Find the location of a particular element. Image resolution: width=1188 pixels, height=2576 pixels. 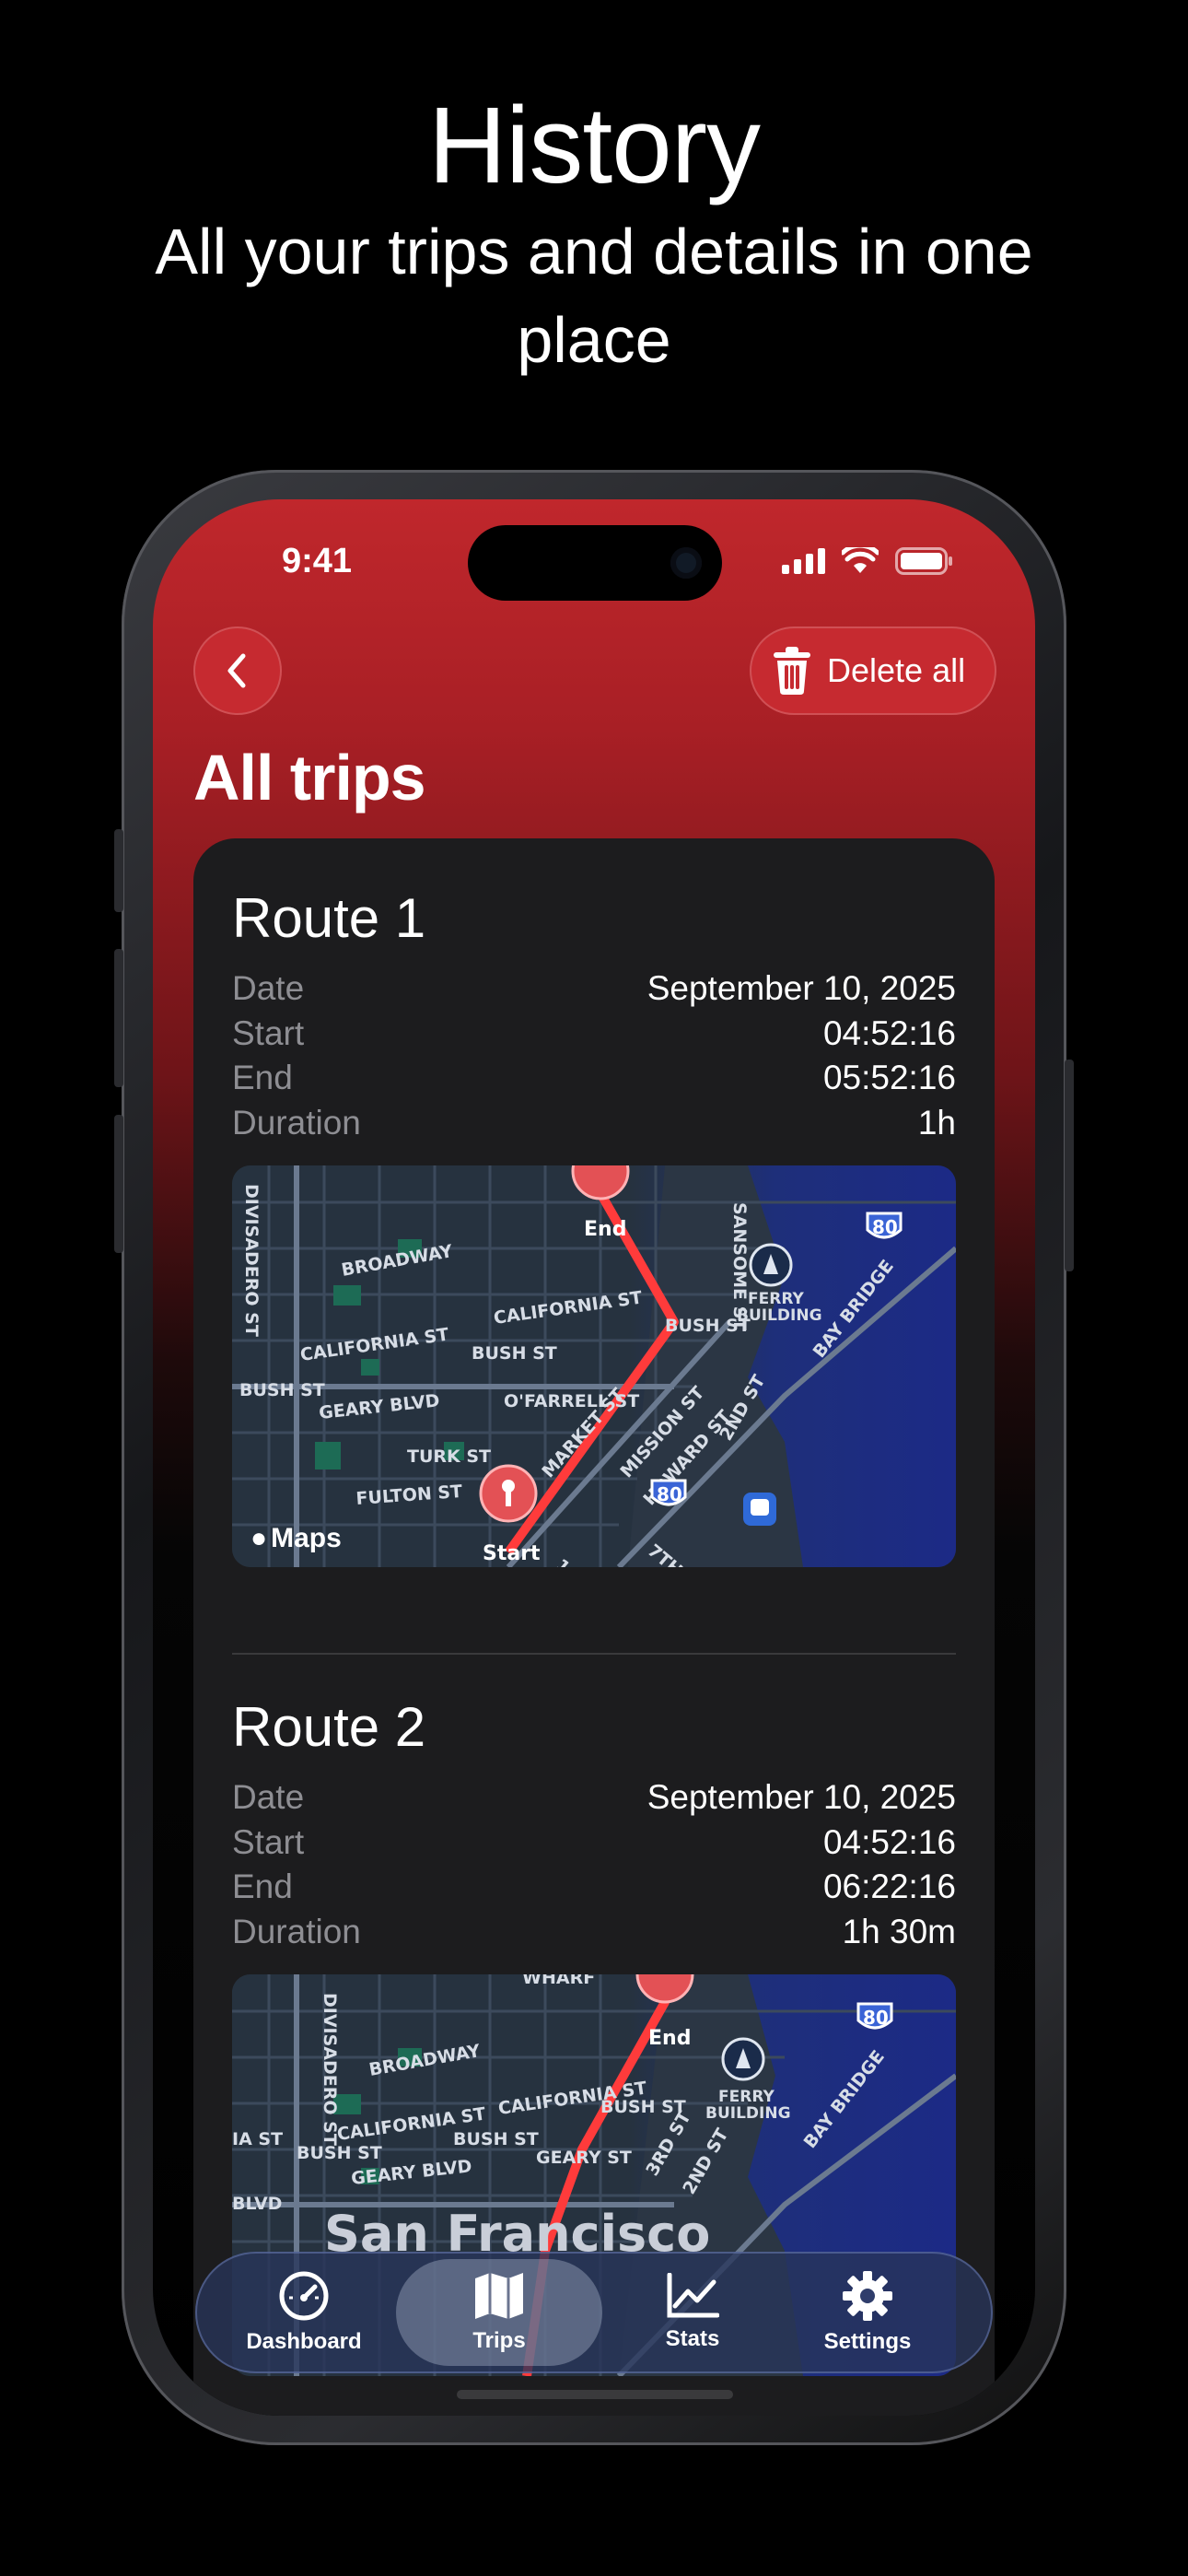

tab-bar: Dashboard Trips Stats Settings is located at coordinates (594, 2312).